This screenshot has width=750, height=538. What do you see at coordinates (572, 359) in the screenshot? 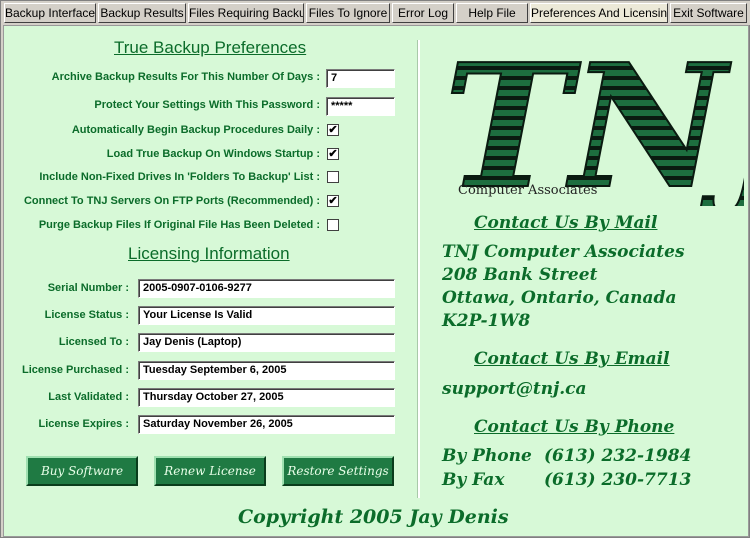
I see `contact-email-heading: Contact Us By Email` at bounding box center [572, 359].